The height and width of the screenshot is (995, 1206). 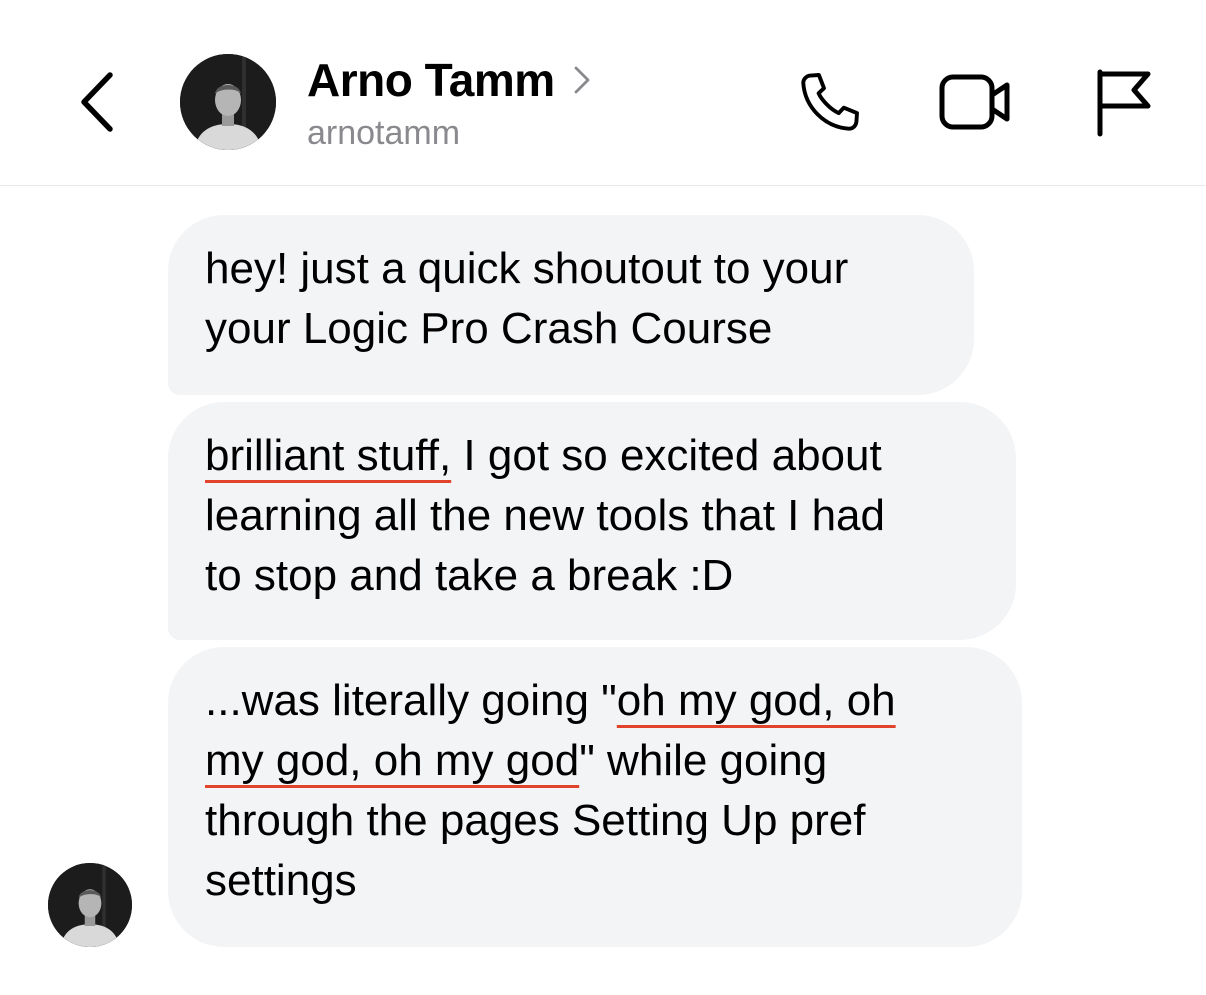 I want to click on report-button, so click(x=1120, y=102).